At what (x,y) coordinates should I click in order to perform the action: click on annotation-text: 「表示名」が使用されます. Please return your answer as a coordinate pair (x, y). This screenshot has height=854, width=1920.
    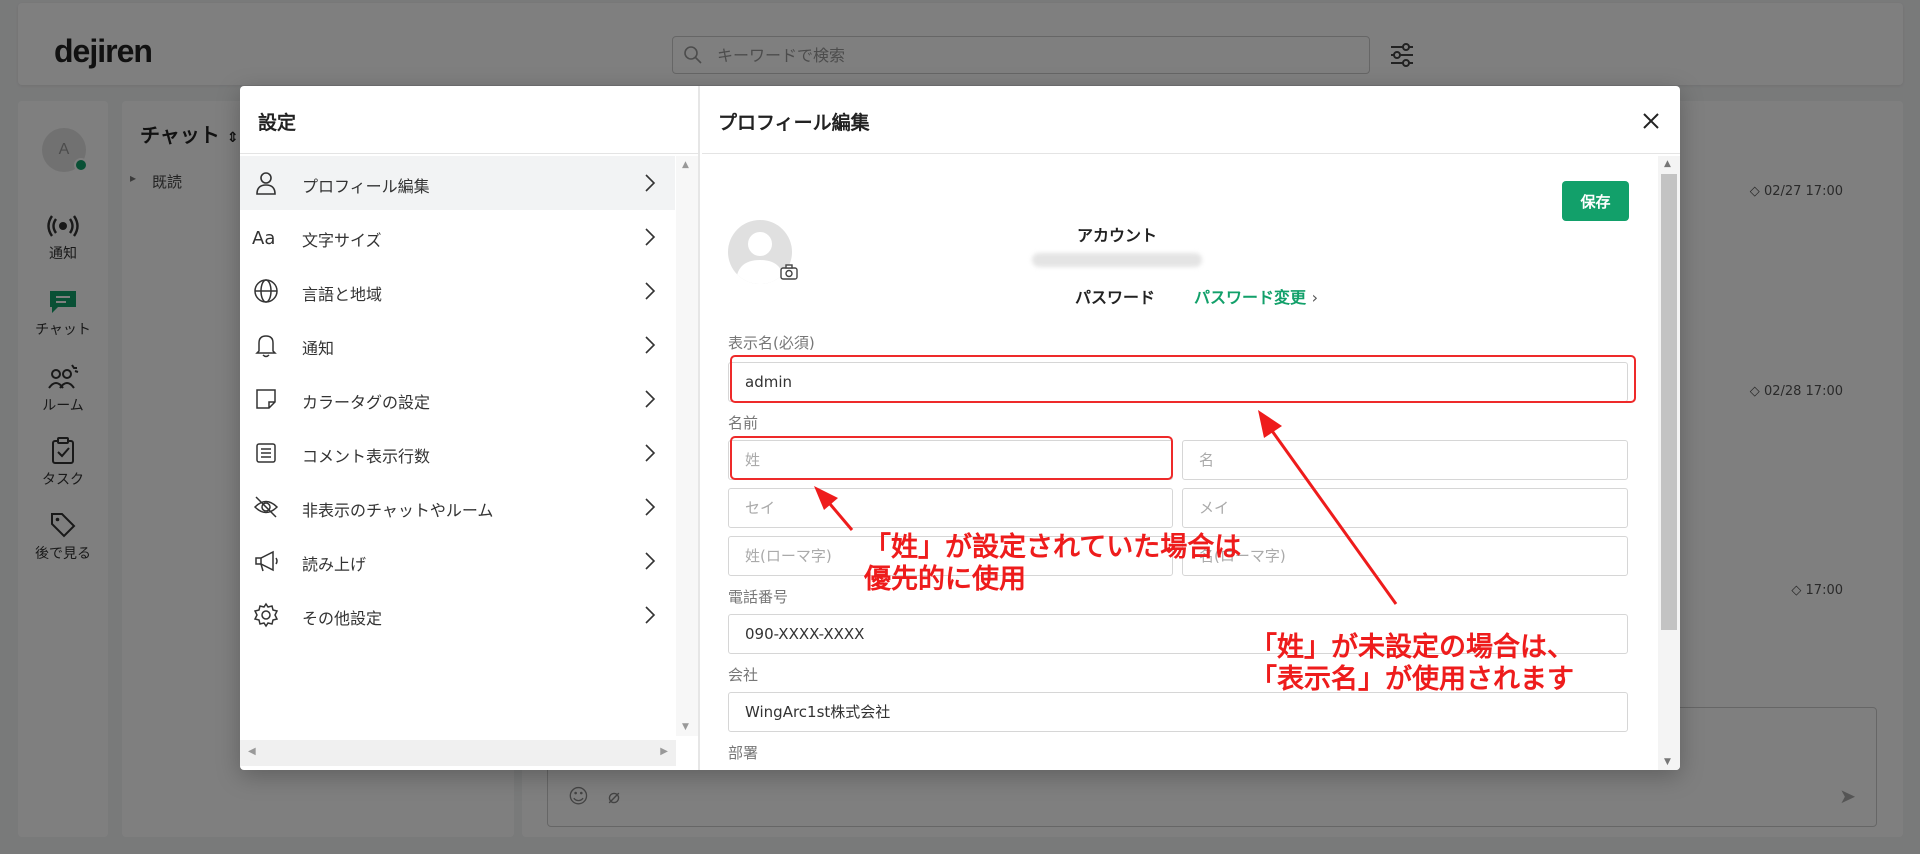
    Looking at the image, I should click on (1412, 679).